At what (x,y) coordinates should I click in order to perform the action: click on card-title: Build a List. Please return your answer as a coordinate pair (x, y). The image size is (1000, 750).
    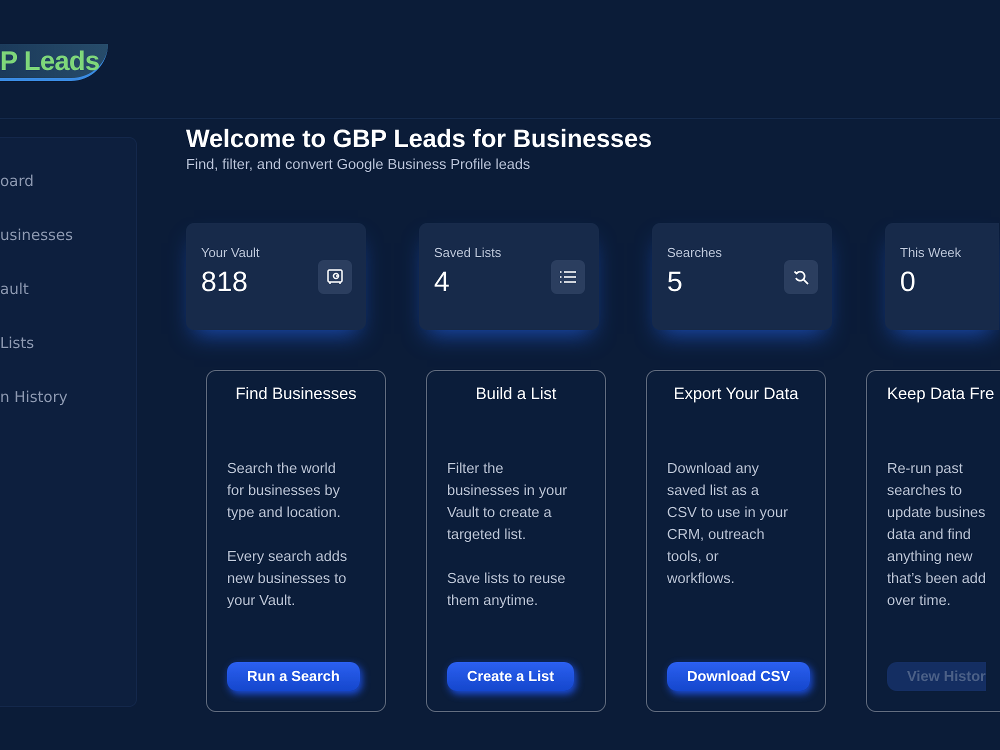
    Looking at the image, I should click on (516, 394).